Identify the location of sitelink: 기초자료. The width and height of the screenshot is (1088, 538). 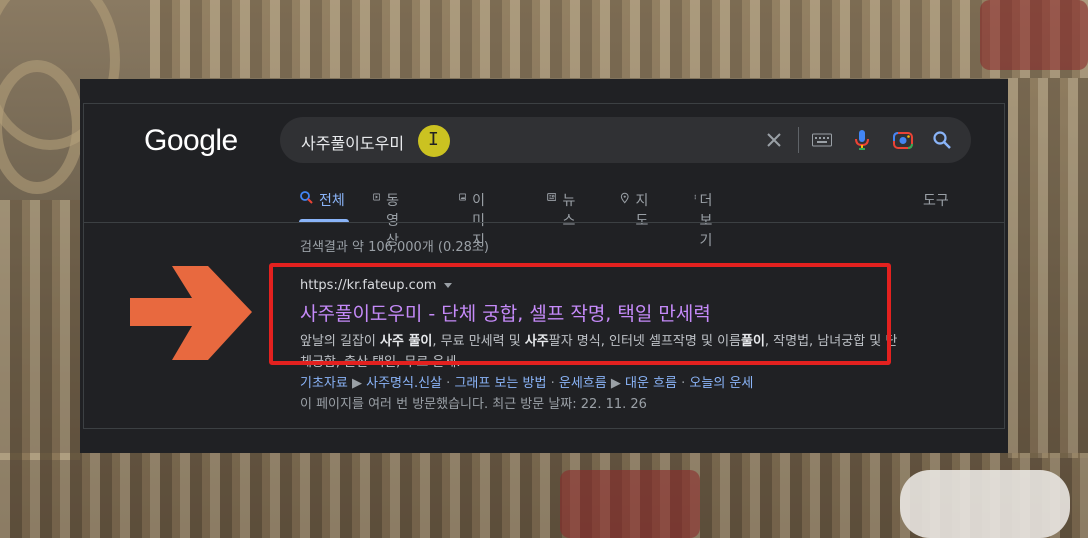
(324, 383).